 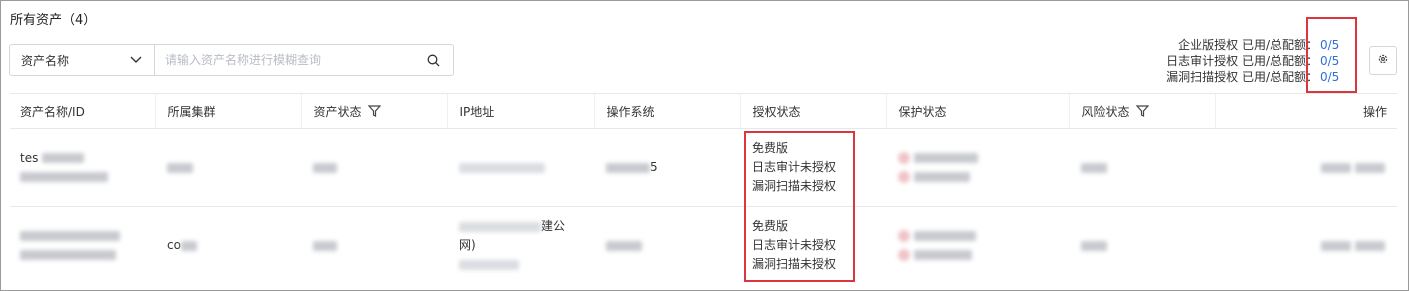 I want to click on column-settings-button, so click(x=1383, y=60).